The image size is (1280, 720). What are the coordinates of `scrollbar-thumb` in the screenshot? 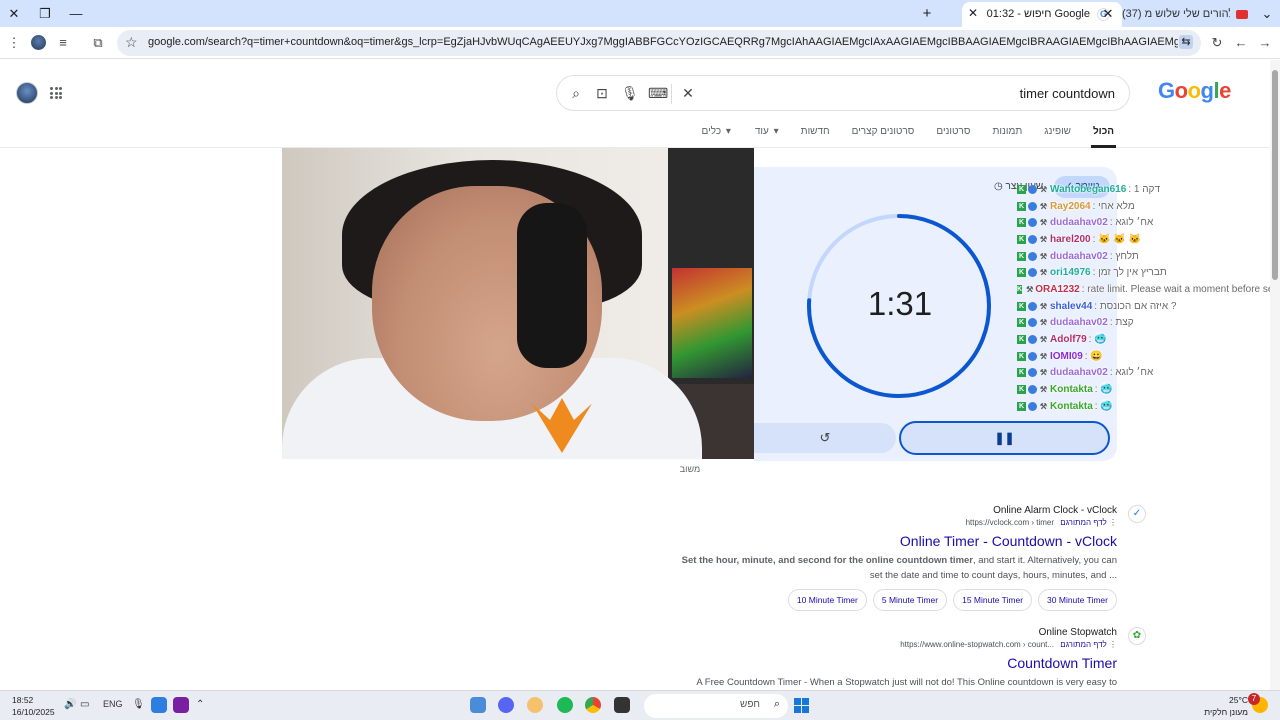 It's located at (1275, 175).